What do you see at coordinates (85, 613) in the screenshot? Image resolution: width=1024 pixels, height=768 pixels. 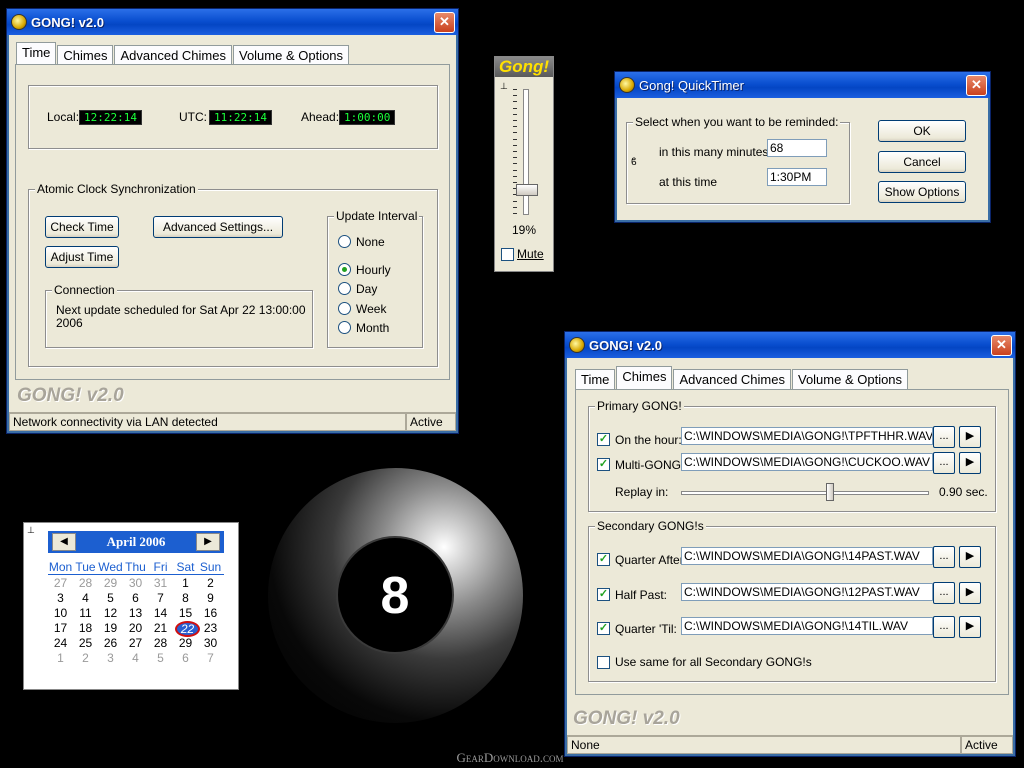 I see `calendar-day: 11` at bounding box center [85, 613].